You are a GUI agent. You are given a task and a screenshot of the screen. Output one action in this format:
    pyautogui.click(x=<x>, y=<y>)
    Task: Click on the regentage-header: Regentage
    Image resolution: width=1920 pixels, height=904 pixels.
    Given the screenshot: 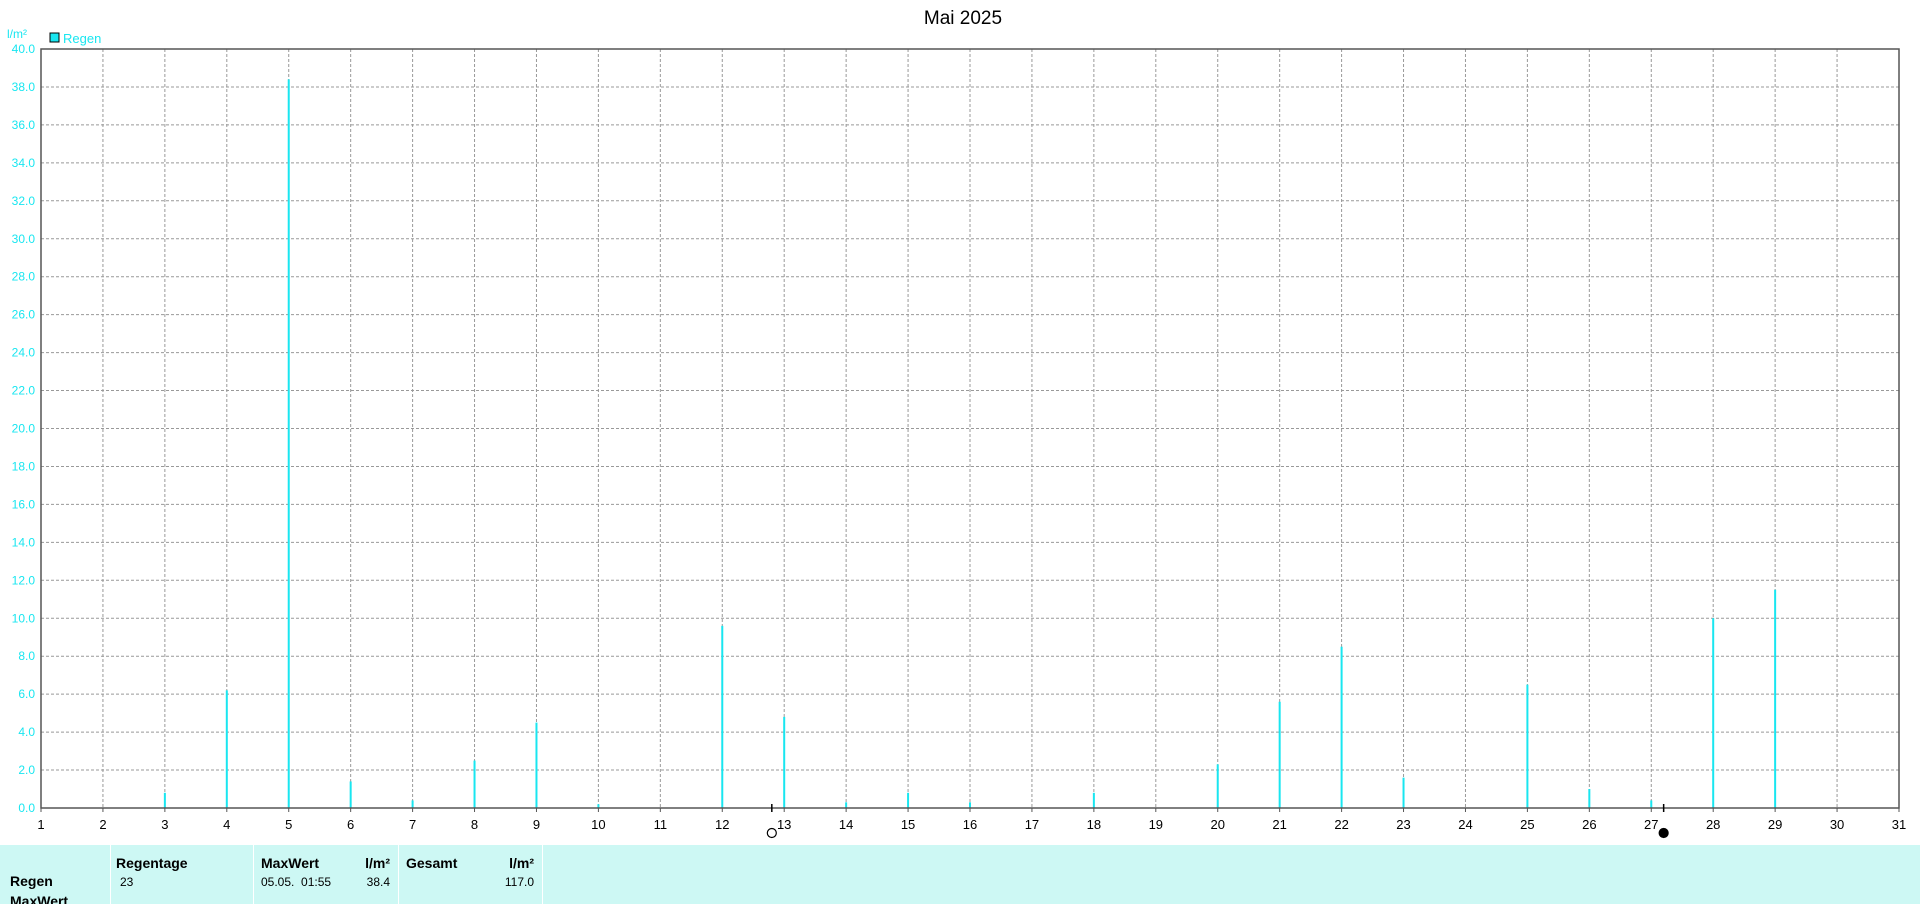 What is the action you would take?
    pyautogui.click(x=152, y=863)
    